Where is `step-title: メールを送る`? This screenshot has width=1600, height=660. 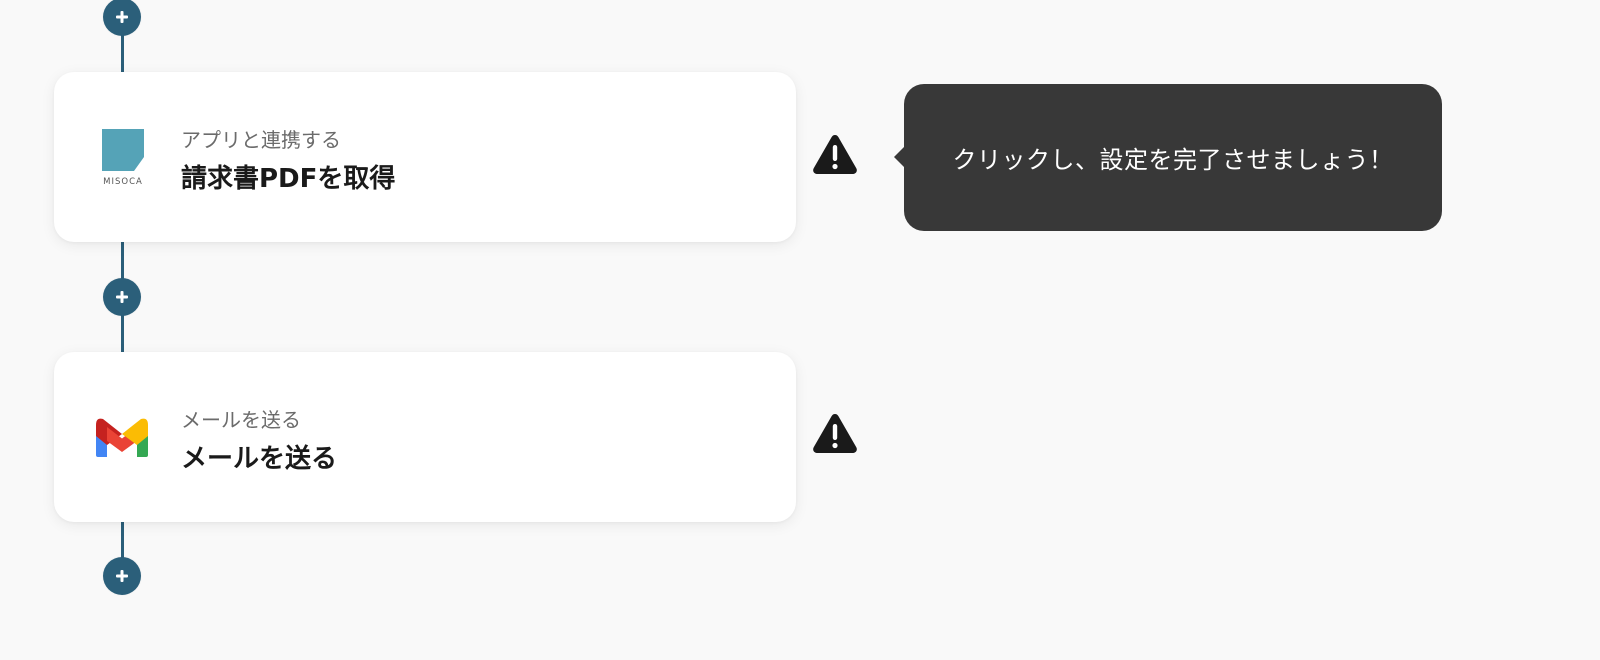
step-title: メールを送る is located at coordinates (259, 459).